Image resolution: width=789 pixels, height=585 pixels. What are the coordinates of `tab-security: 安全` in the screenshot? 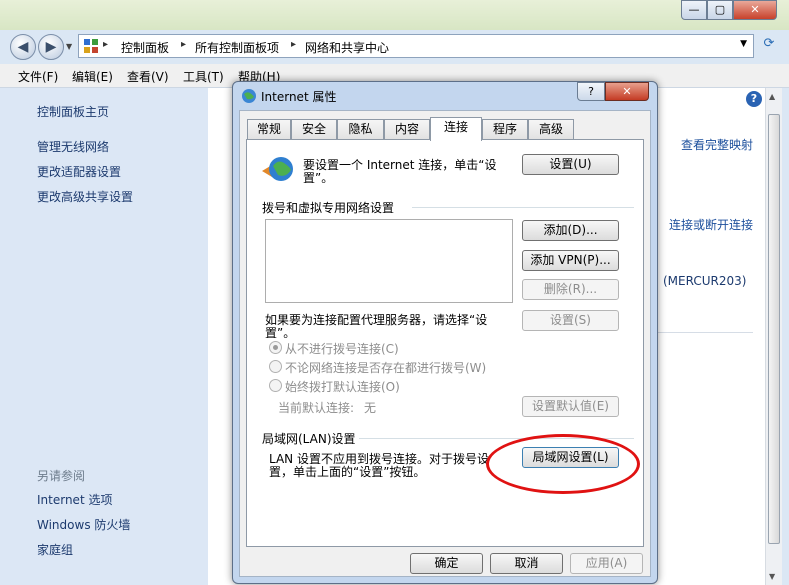 It's located at (314, 129).